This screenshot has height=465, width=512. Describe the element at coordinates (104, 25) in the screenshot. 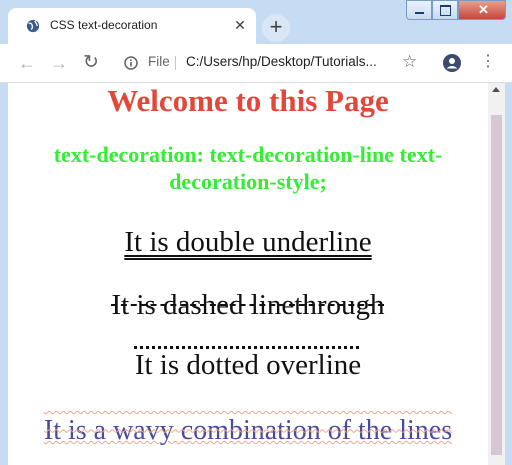

I see `tab-title: CSS text-decoration` at that location.